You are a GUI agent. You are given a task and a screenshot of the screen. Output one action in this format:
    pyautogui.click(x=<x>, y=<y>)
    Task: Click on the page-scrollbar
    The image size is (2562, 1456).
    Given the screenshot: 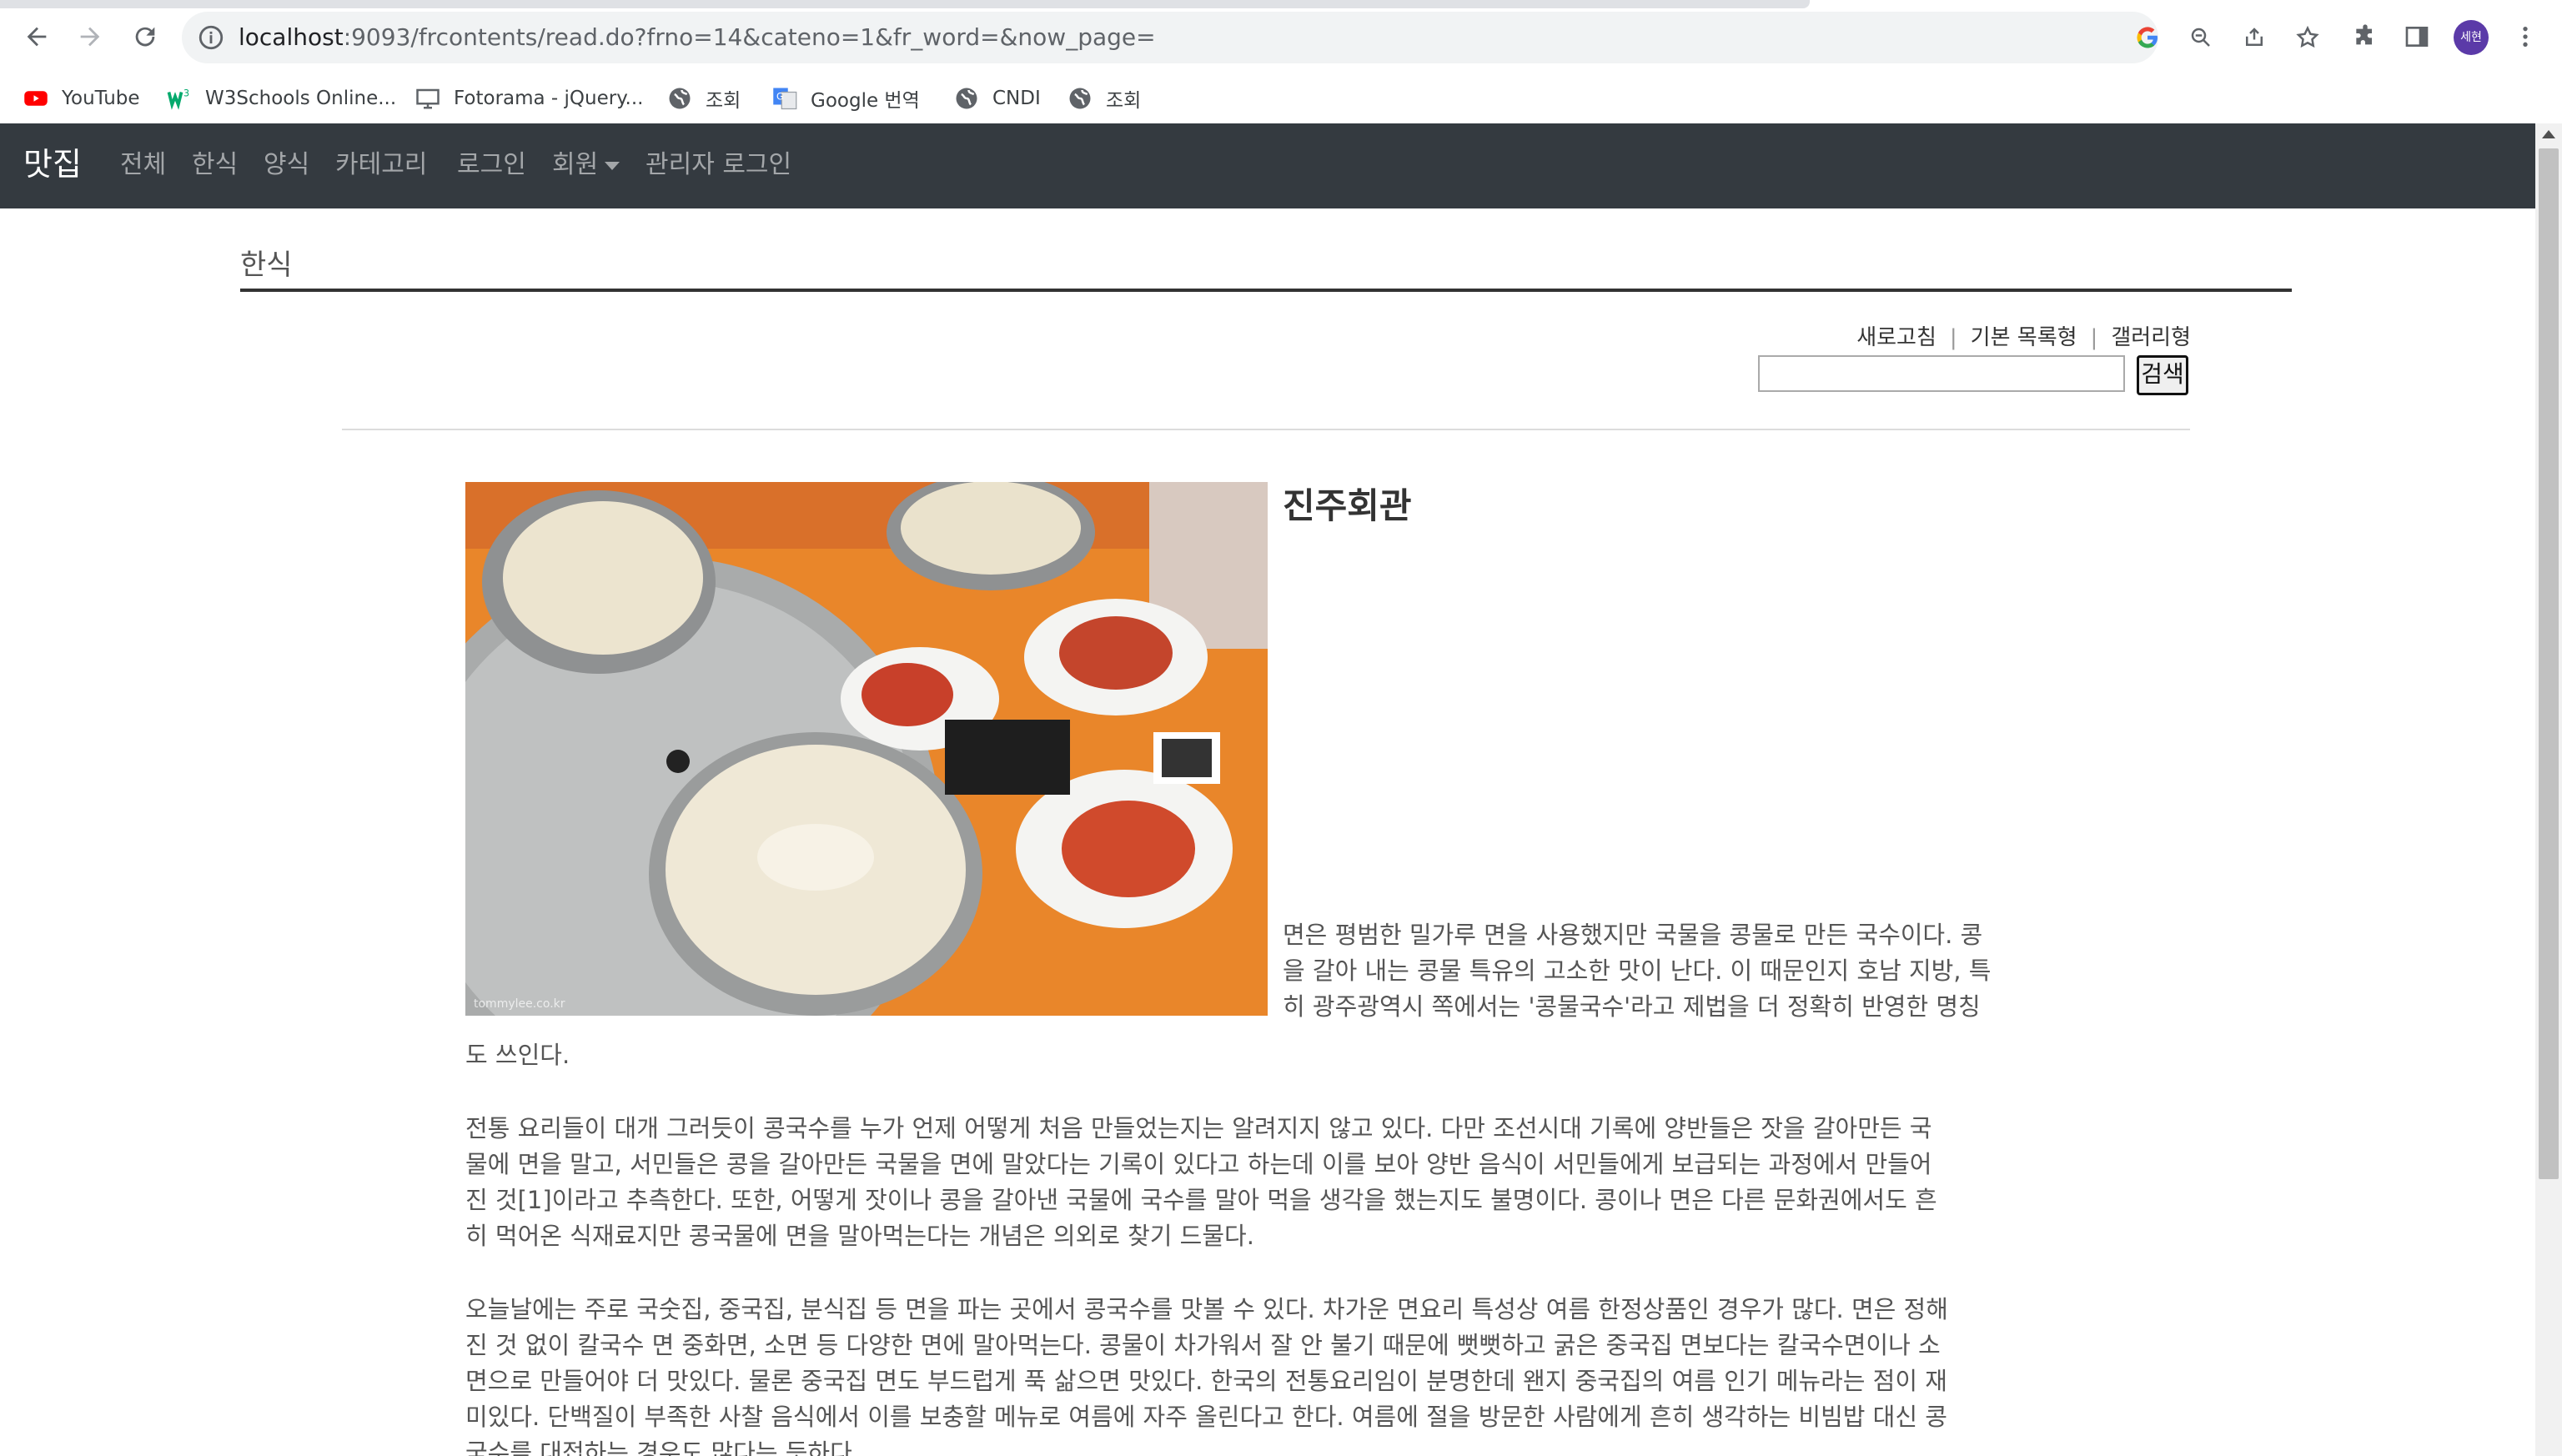 What is the action you would take?
    pyautogui.click(x=2548, y=789)
    